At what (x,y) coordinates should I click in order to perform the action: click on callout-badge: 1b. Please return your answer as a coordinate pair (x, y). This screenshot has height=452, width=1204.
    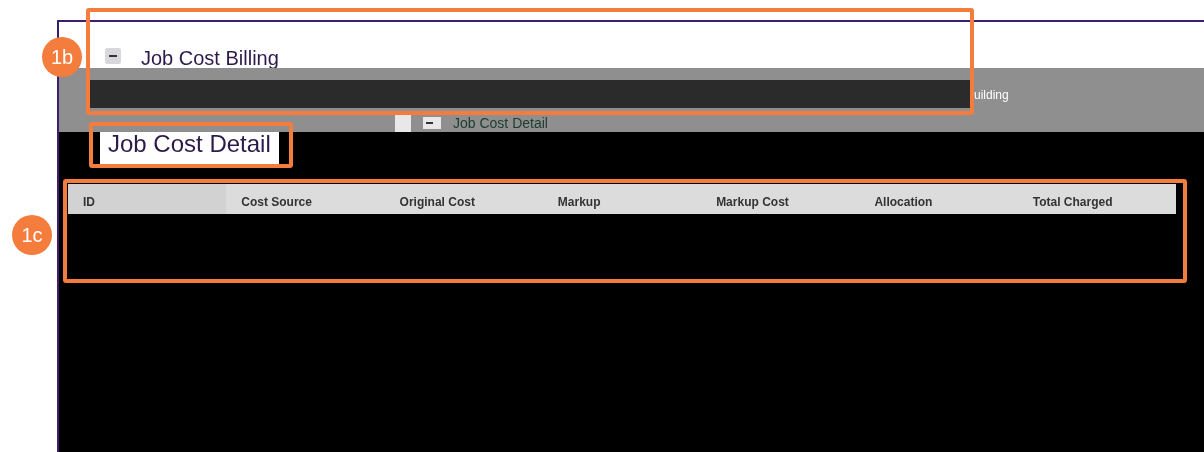
    Looking at the image, I should click on (62, 57).